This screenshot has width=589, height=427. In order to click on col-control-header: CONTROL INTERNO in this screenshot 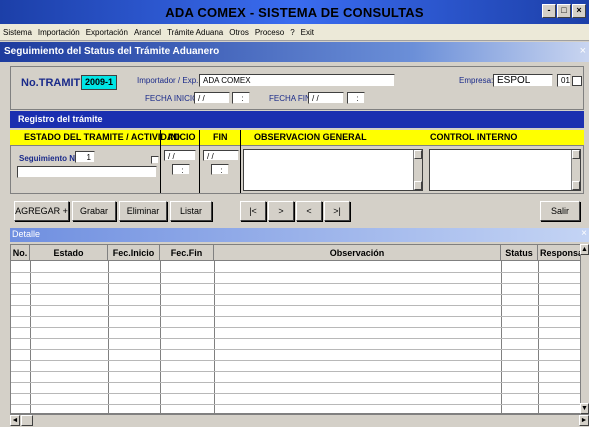, I will do `click(474, 137)`.